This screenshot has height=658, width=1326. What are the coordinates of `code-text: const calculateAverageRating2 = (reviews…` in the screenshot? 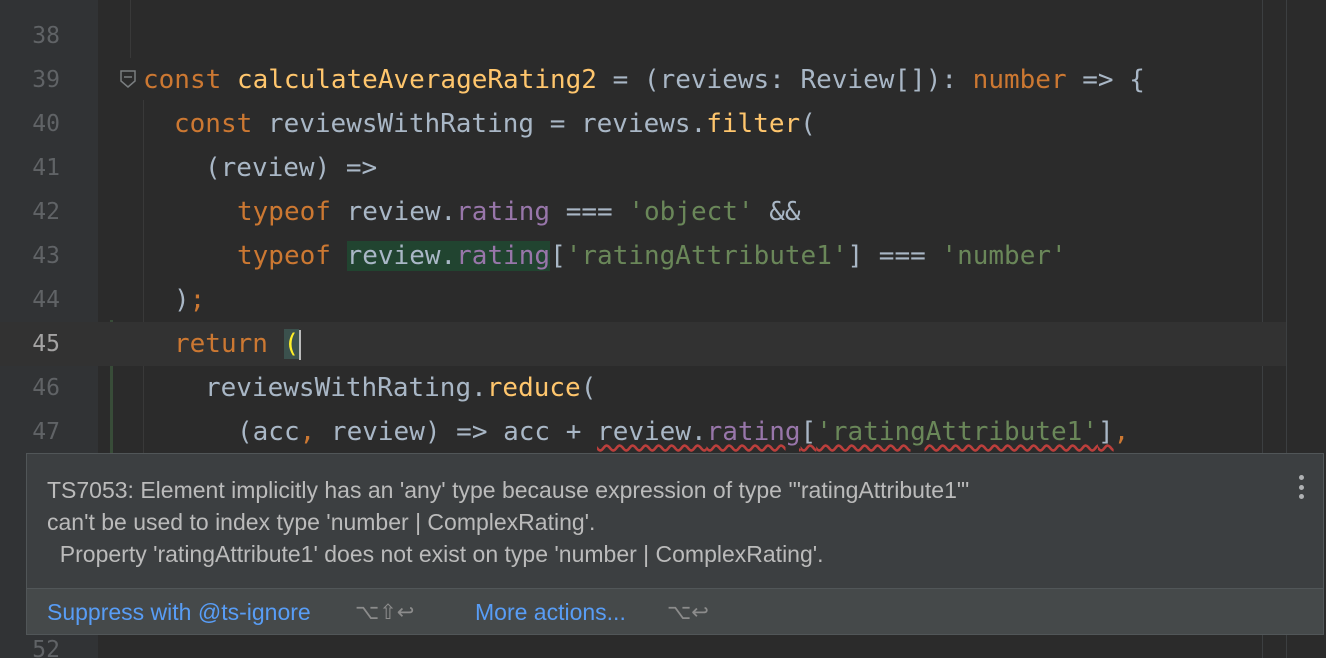 It's located at (644, 80).